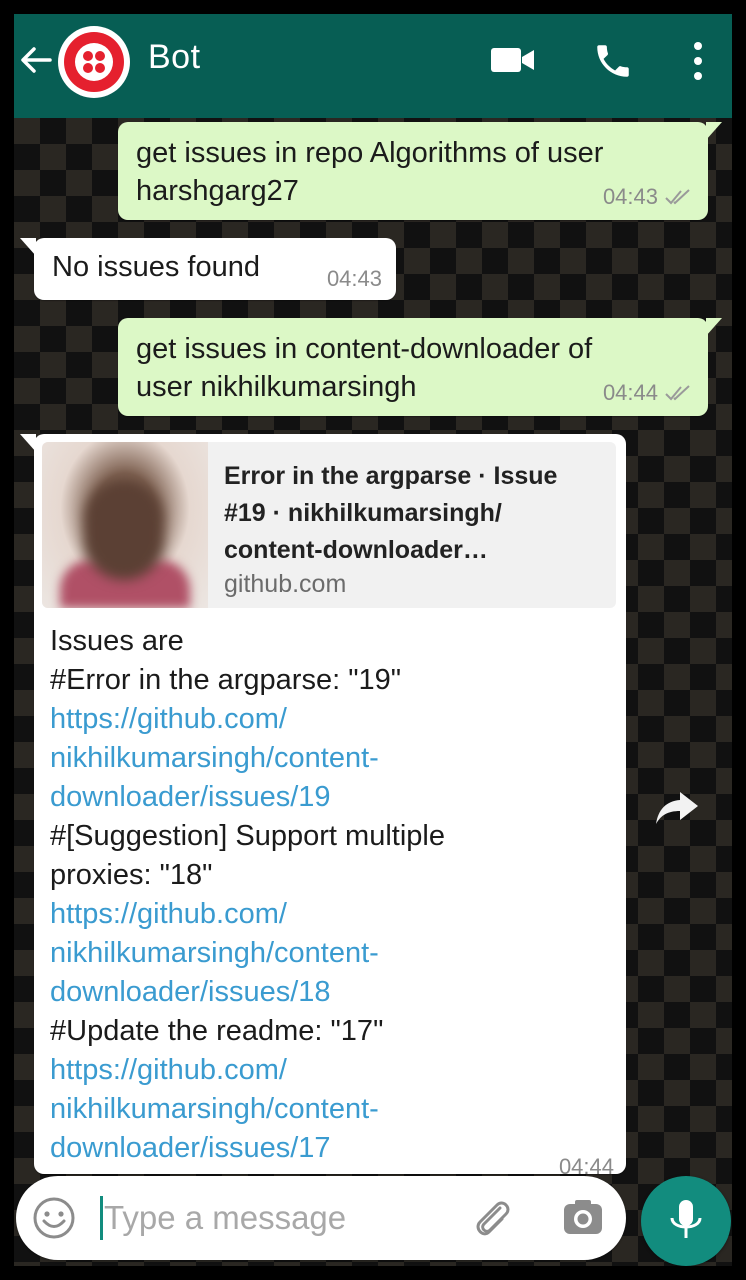  I want to click on voice-message-button, so click(686, 1221).